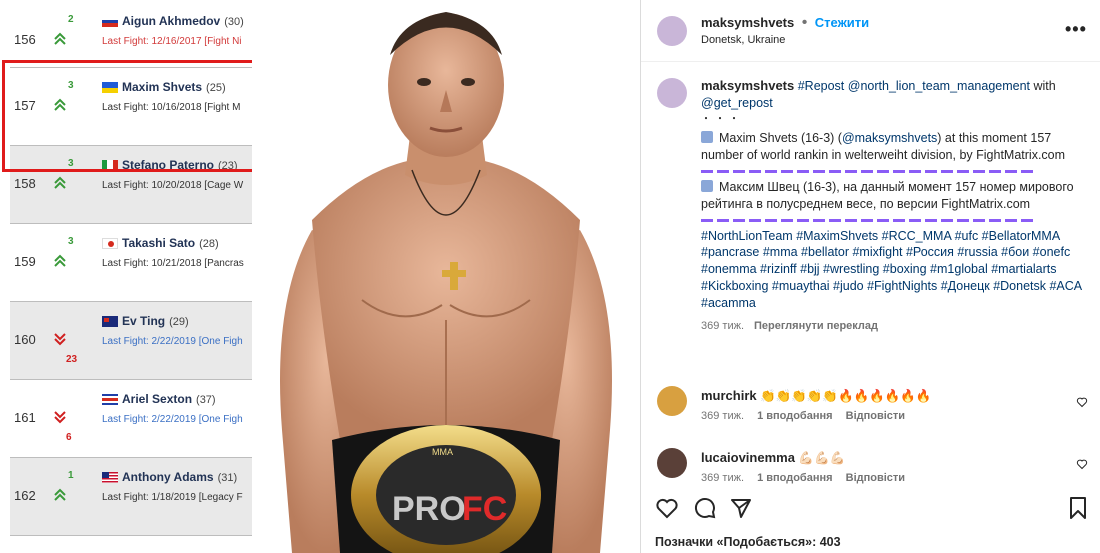 This screenshot has height=553, width=1100. Describe the element at coordinates (821, 86) in the screenshot. I see `caption-hashtag-repost: #Repost` at that location.